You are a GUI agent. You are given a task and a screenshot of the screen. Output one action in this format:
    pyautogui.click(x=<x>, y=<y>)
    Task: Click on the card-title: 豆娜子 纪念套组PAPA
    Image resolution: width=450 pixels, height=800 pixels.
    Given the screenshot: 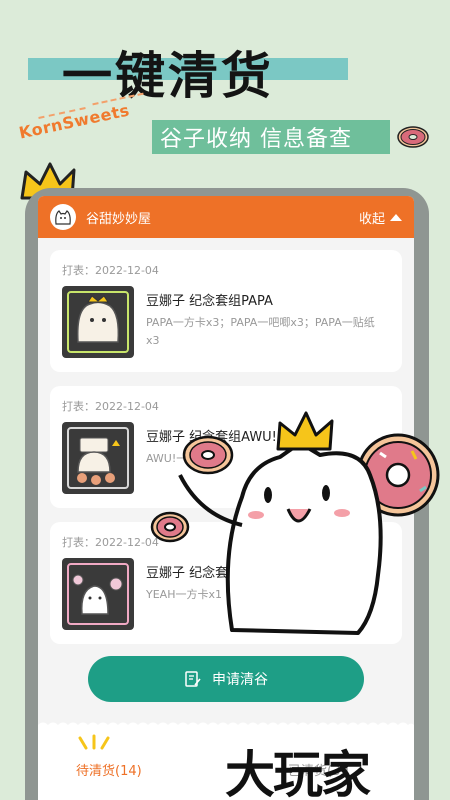 What is the action you would take?
    pyautogui.click(x=209, y=301)
    